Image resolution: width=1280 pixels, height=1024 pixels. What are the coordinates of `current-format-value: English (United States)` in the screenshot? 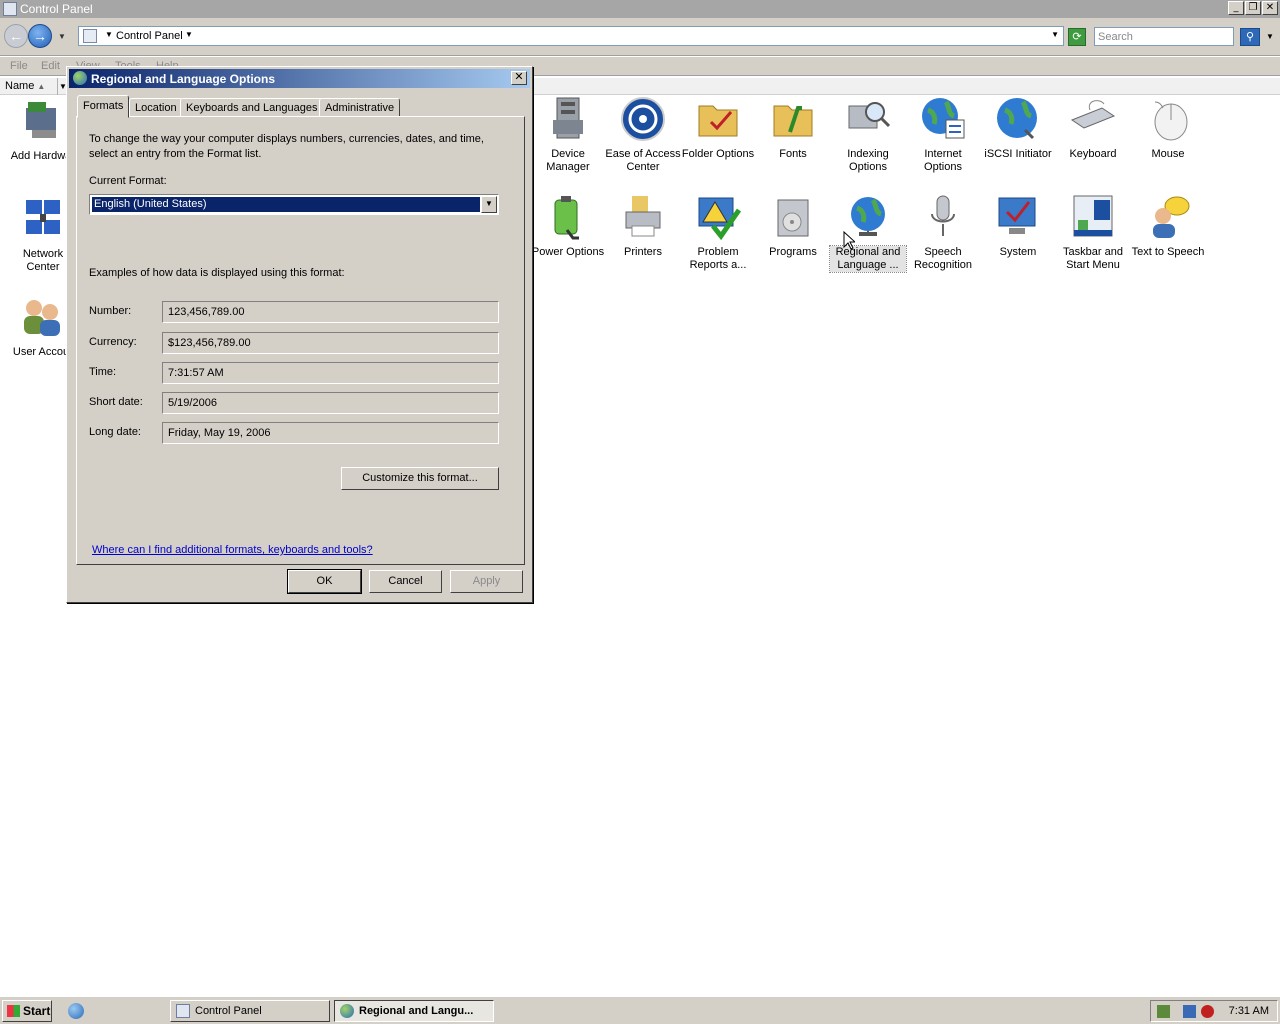 It's located at (286, 204).